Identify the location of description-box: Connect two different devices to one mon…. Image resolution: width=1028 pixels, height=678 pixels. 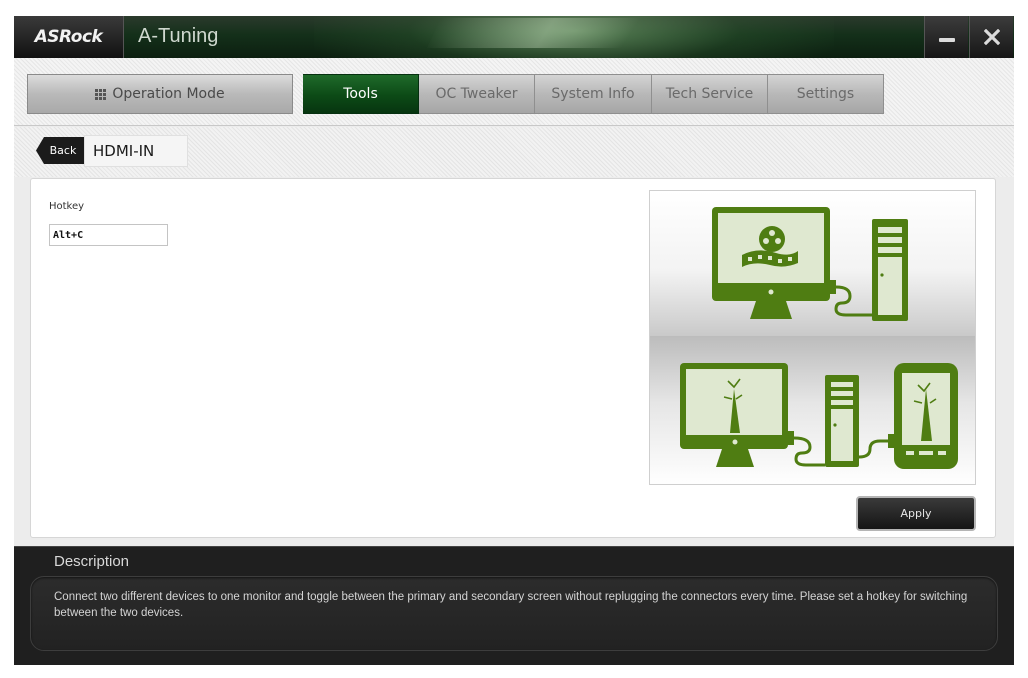
(514, 613).